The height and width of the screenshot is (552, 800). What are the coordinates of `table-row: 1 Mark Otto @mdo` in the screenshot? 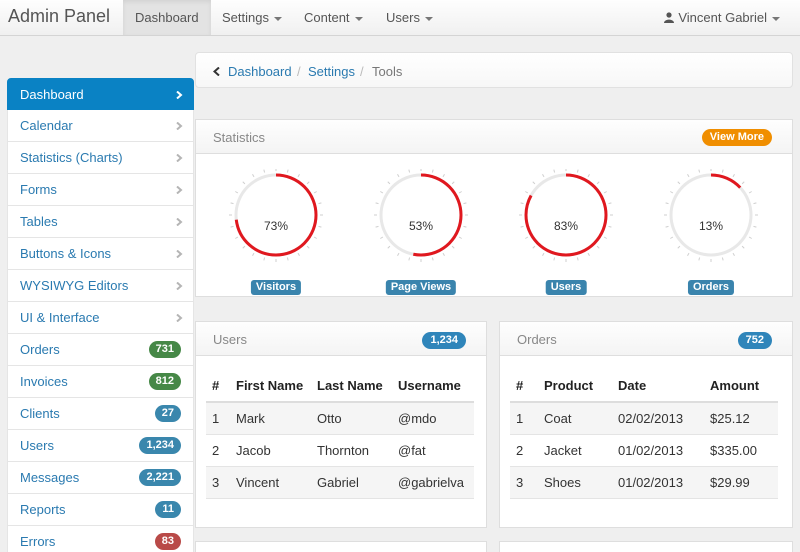 It's located at (340, 418).